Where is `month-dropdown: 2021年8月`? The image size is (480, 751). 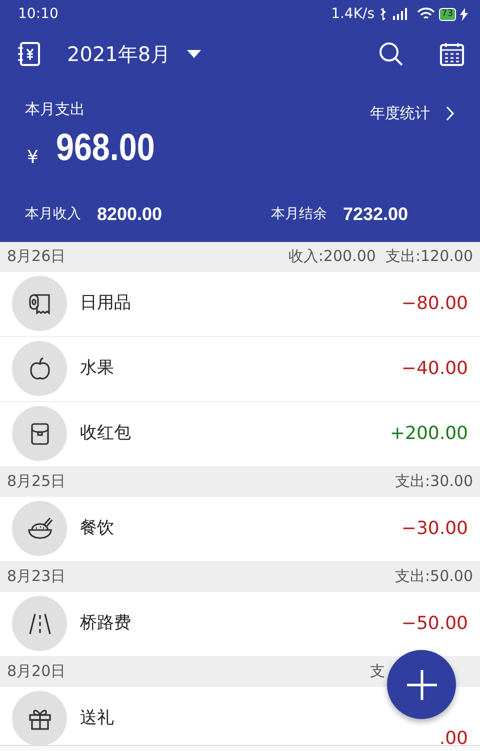 month-dropdown: 2021年8月 is located at coordinates (134, 54).